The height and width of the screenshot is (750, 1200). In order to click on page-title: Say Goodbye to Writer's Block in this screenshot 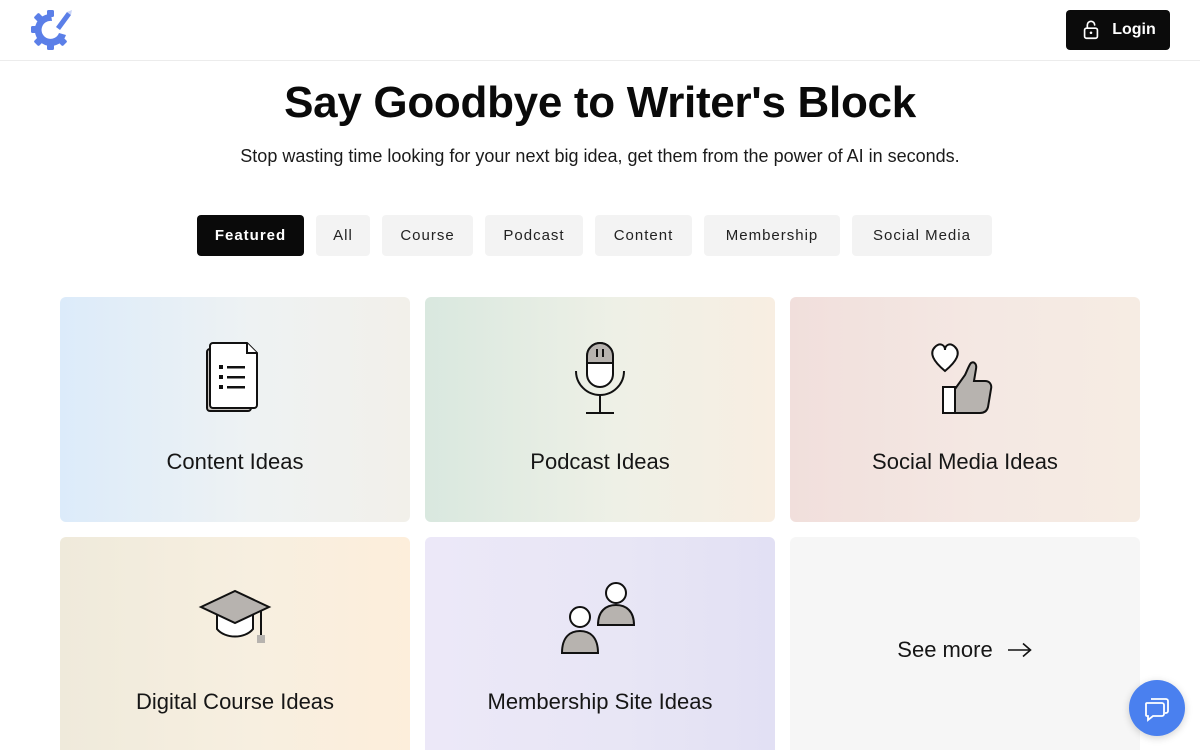, I will do `click(600, 102)`.